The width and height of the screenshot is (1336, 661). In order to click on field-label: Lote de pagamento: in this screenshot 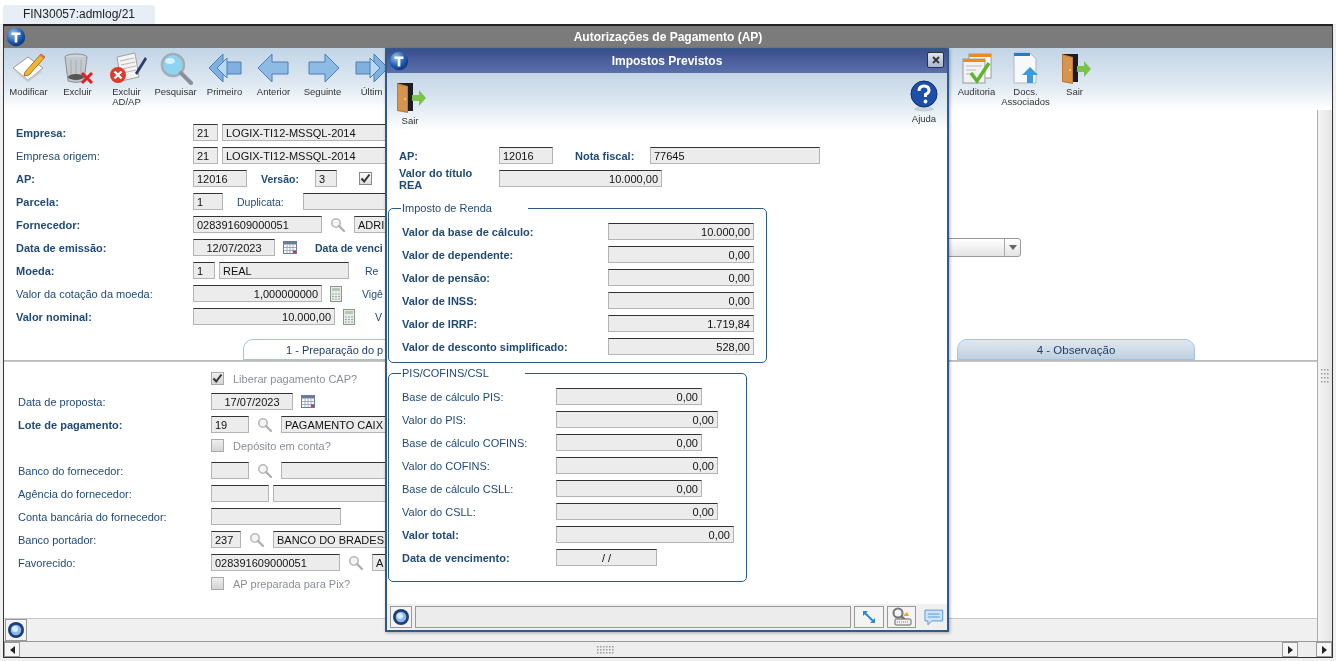, I will do `click(71, 424)`.